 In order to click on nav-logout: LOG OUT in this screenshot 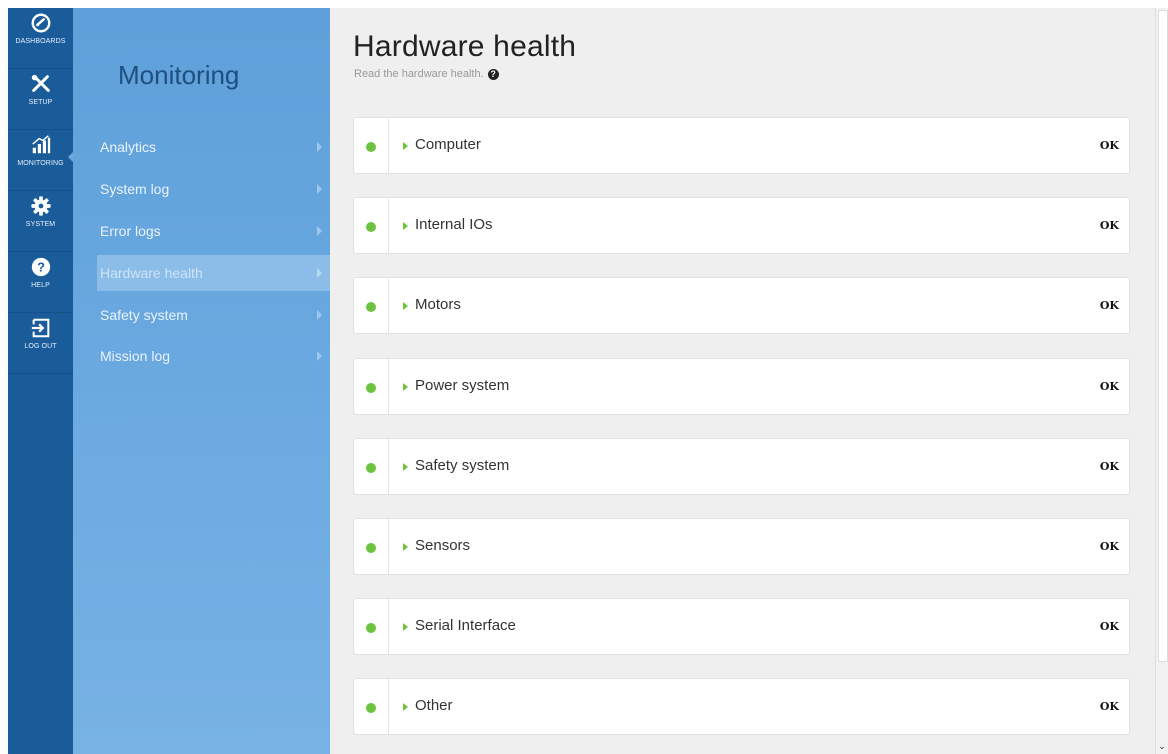, I will do `click(40, 343)`.